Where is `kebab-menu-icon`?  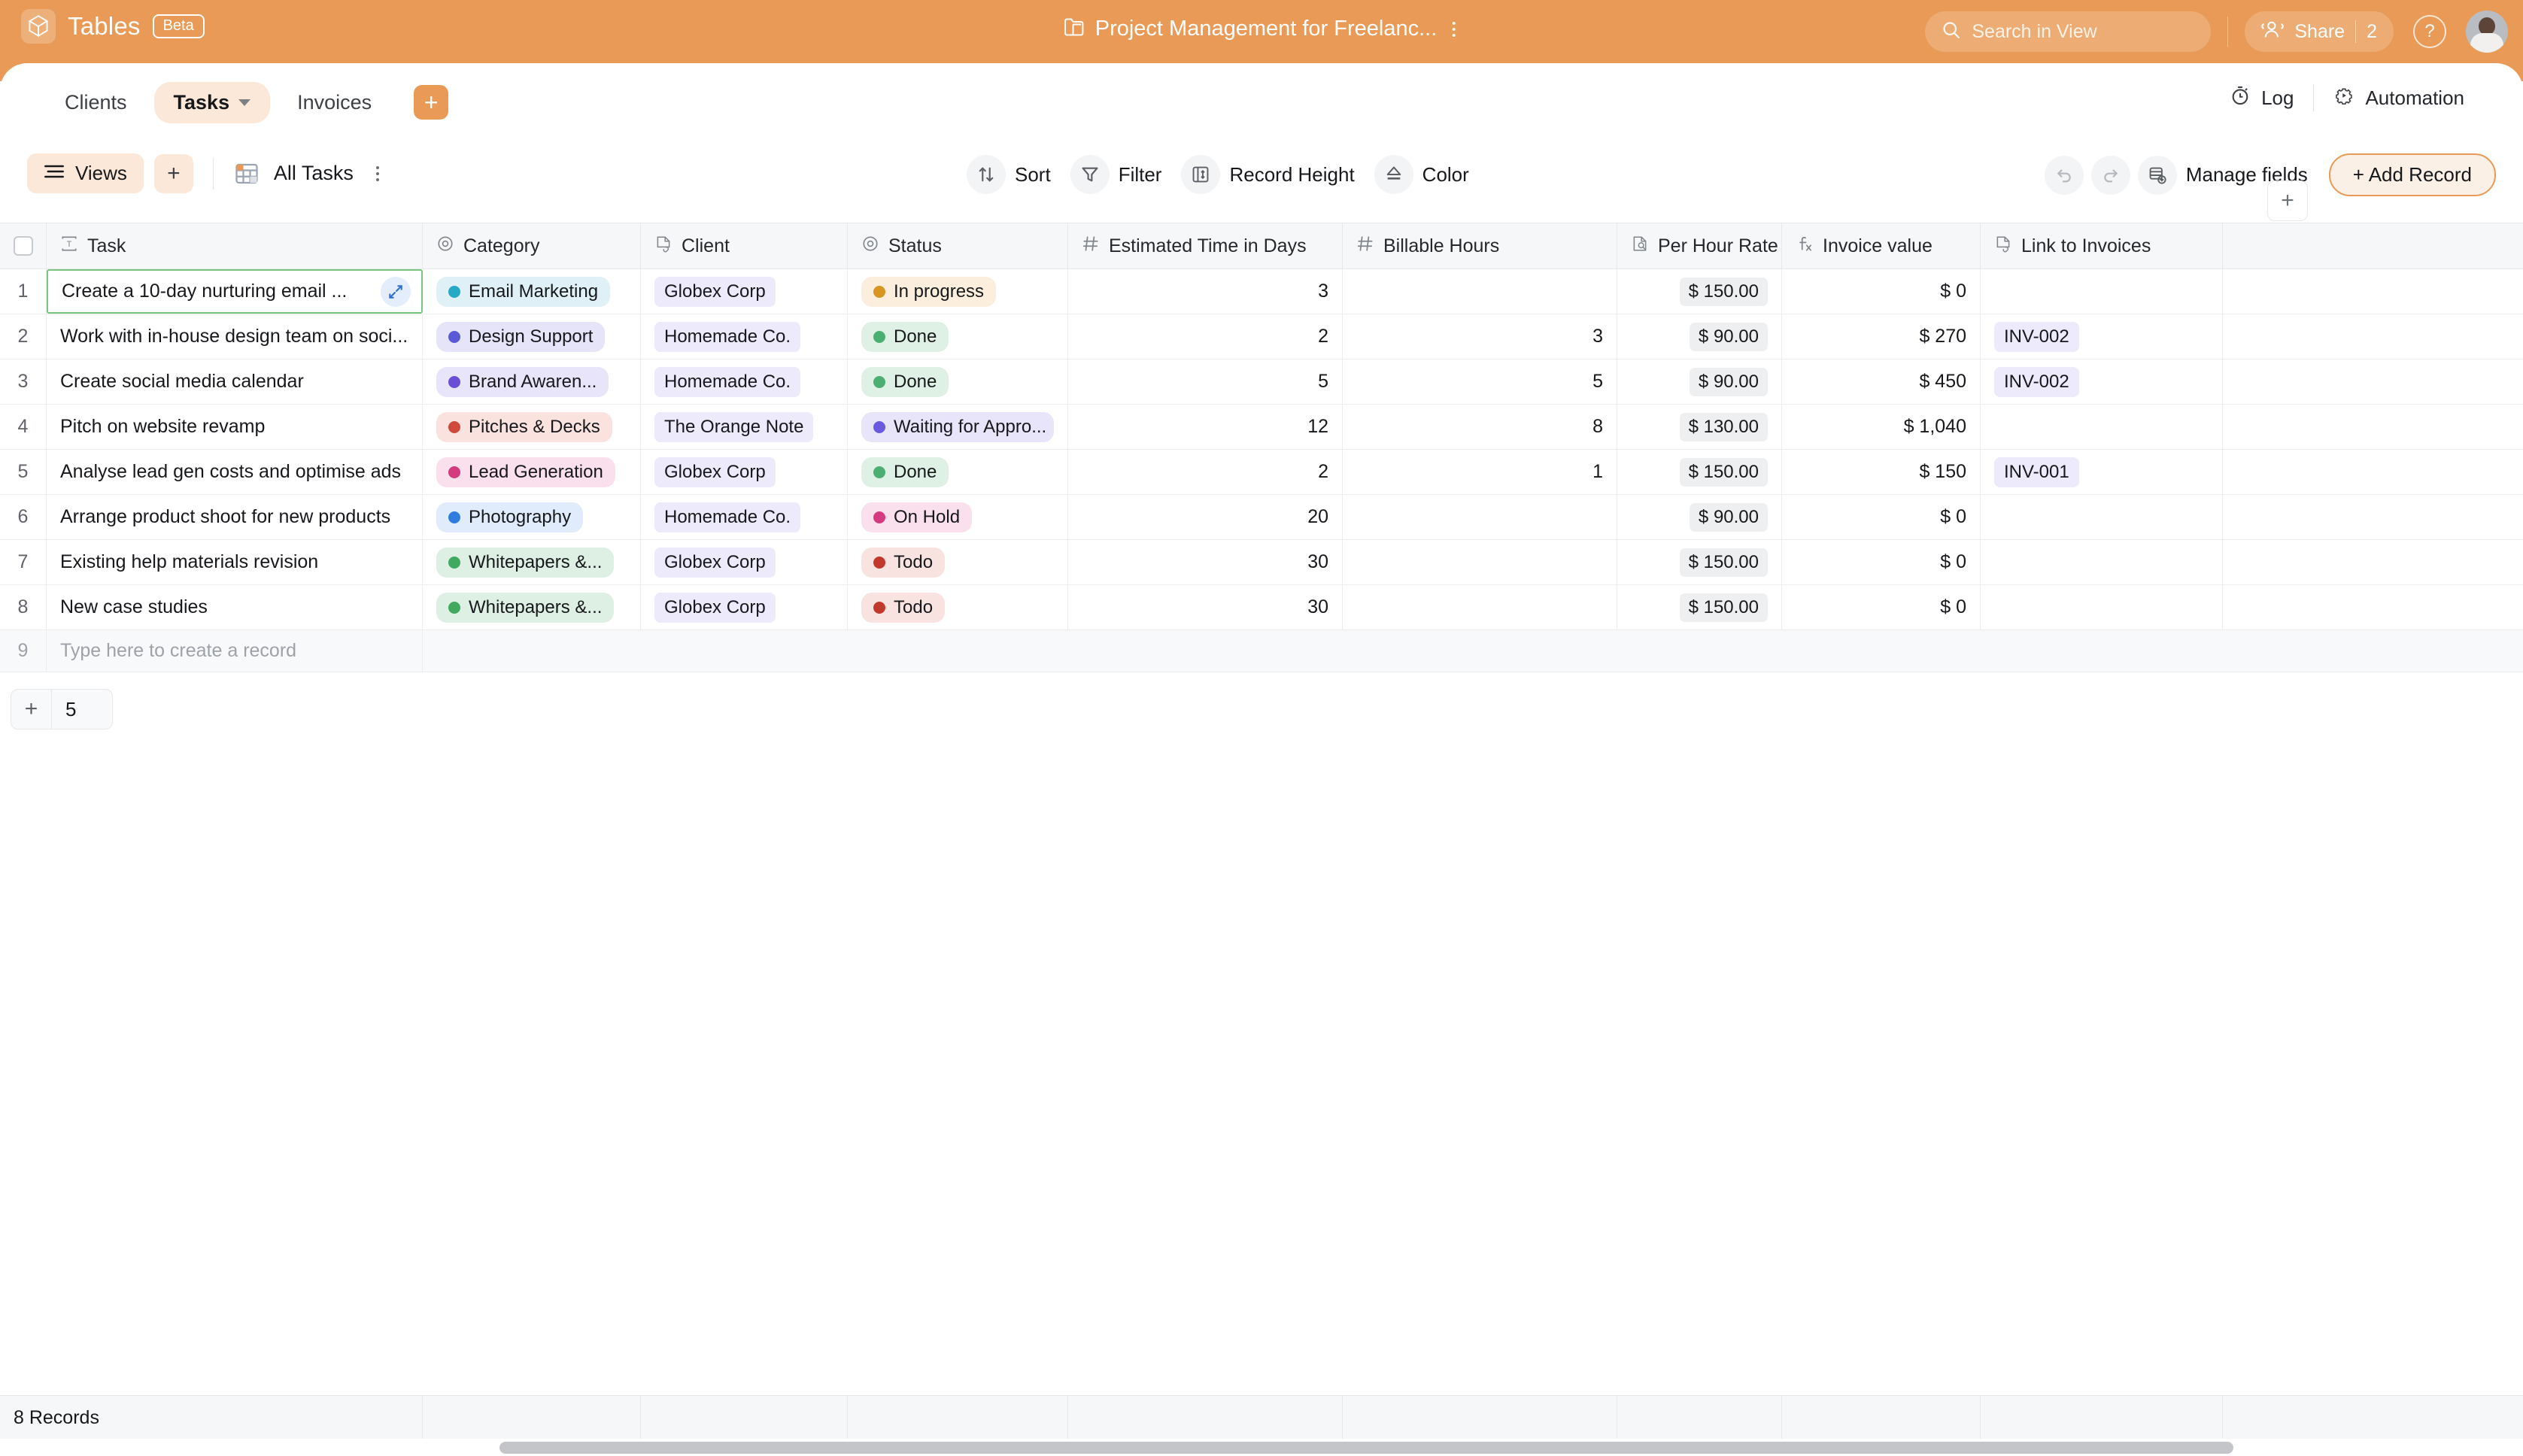
kebab-menu-icon is located at coordinates (1453, 29).